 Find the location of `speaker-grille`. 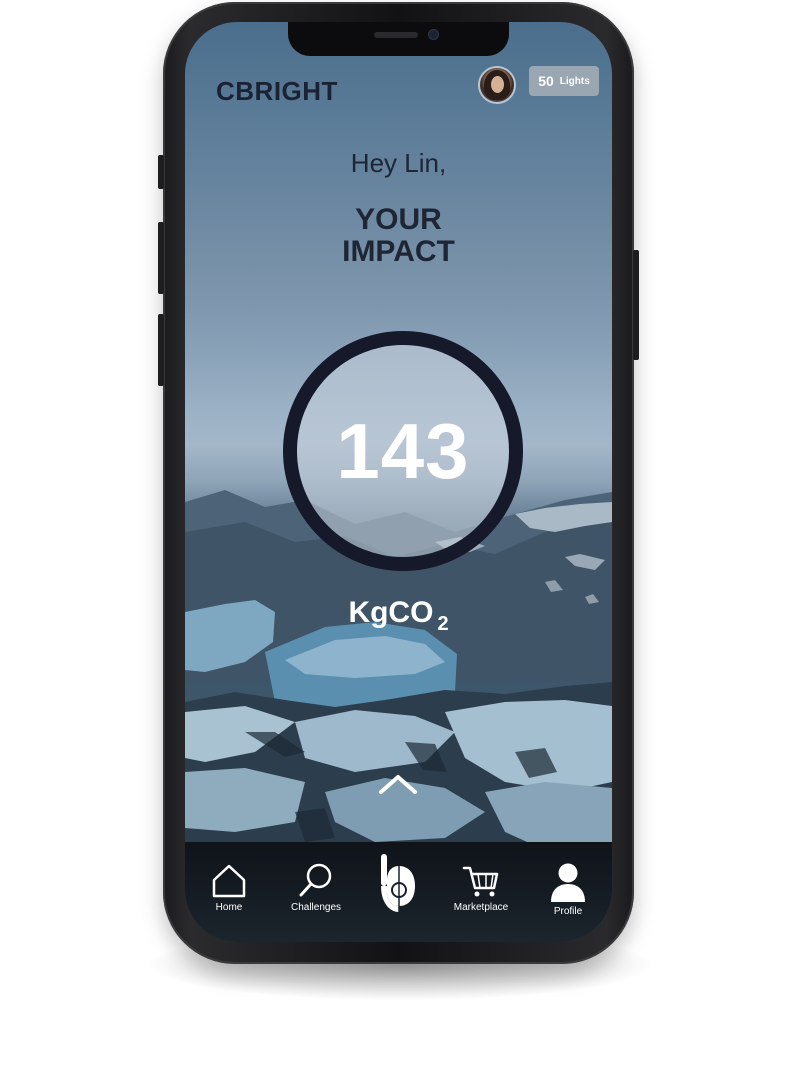

speaker-grille is located at coordinates (396, 35).